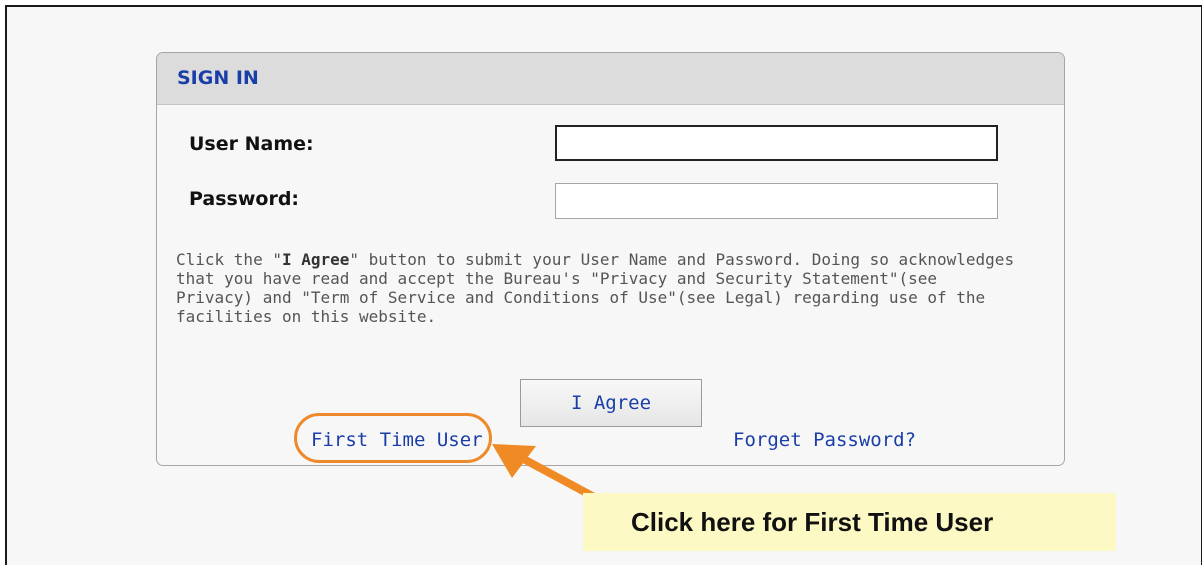  Describe the element at coordinates (610, 79) in the screenshot. I see `signin-header: SIGN IN` at that location.